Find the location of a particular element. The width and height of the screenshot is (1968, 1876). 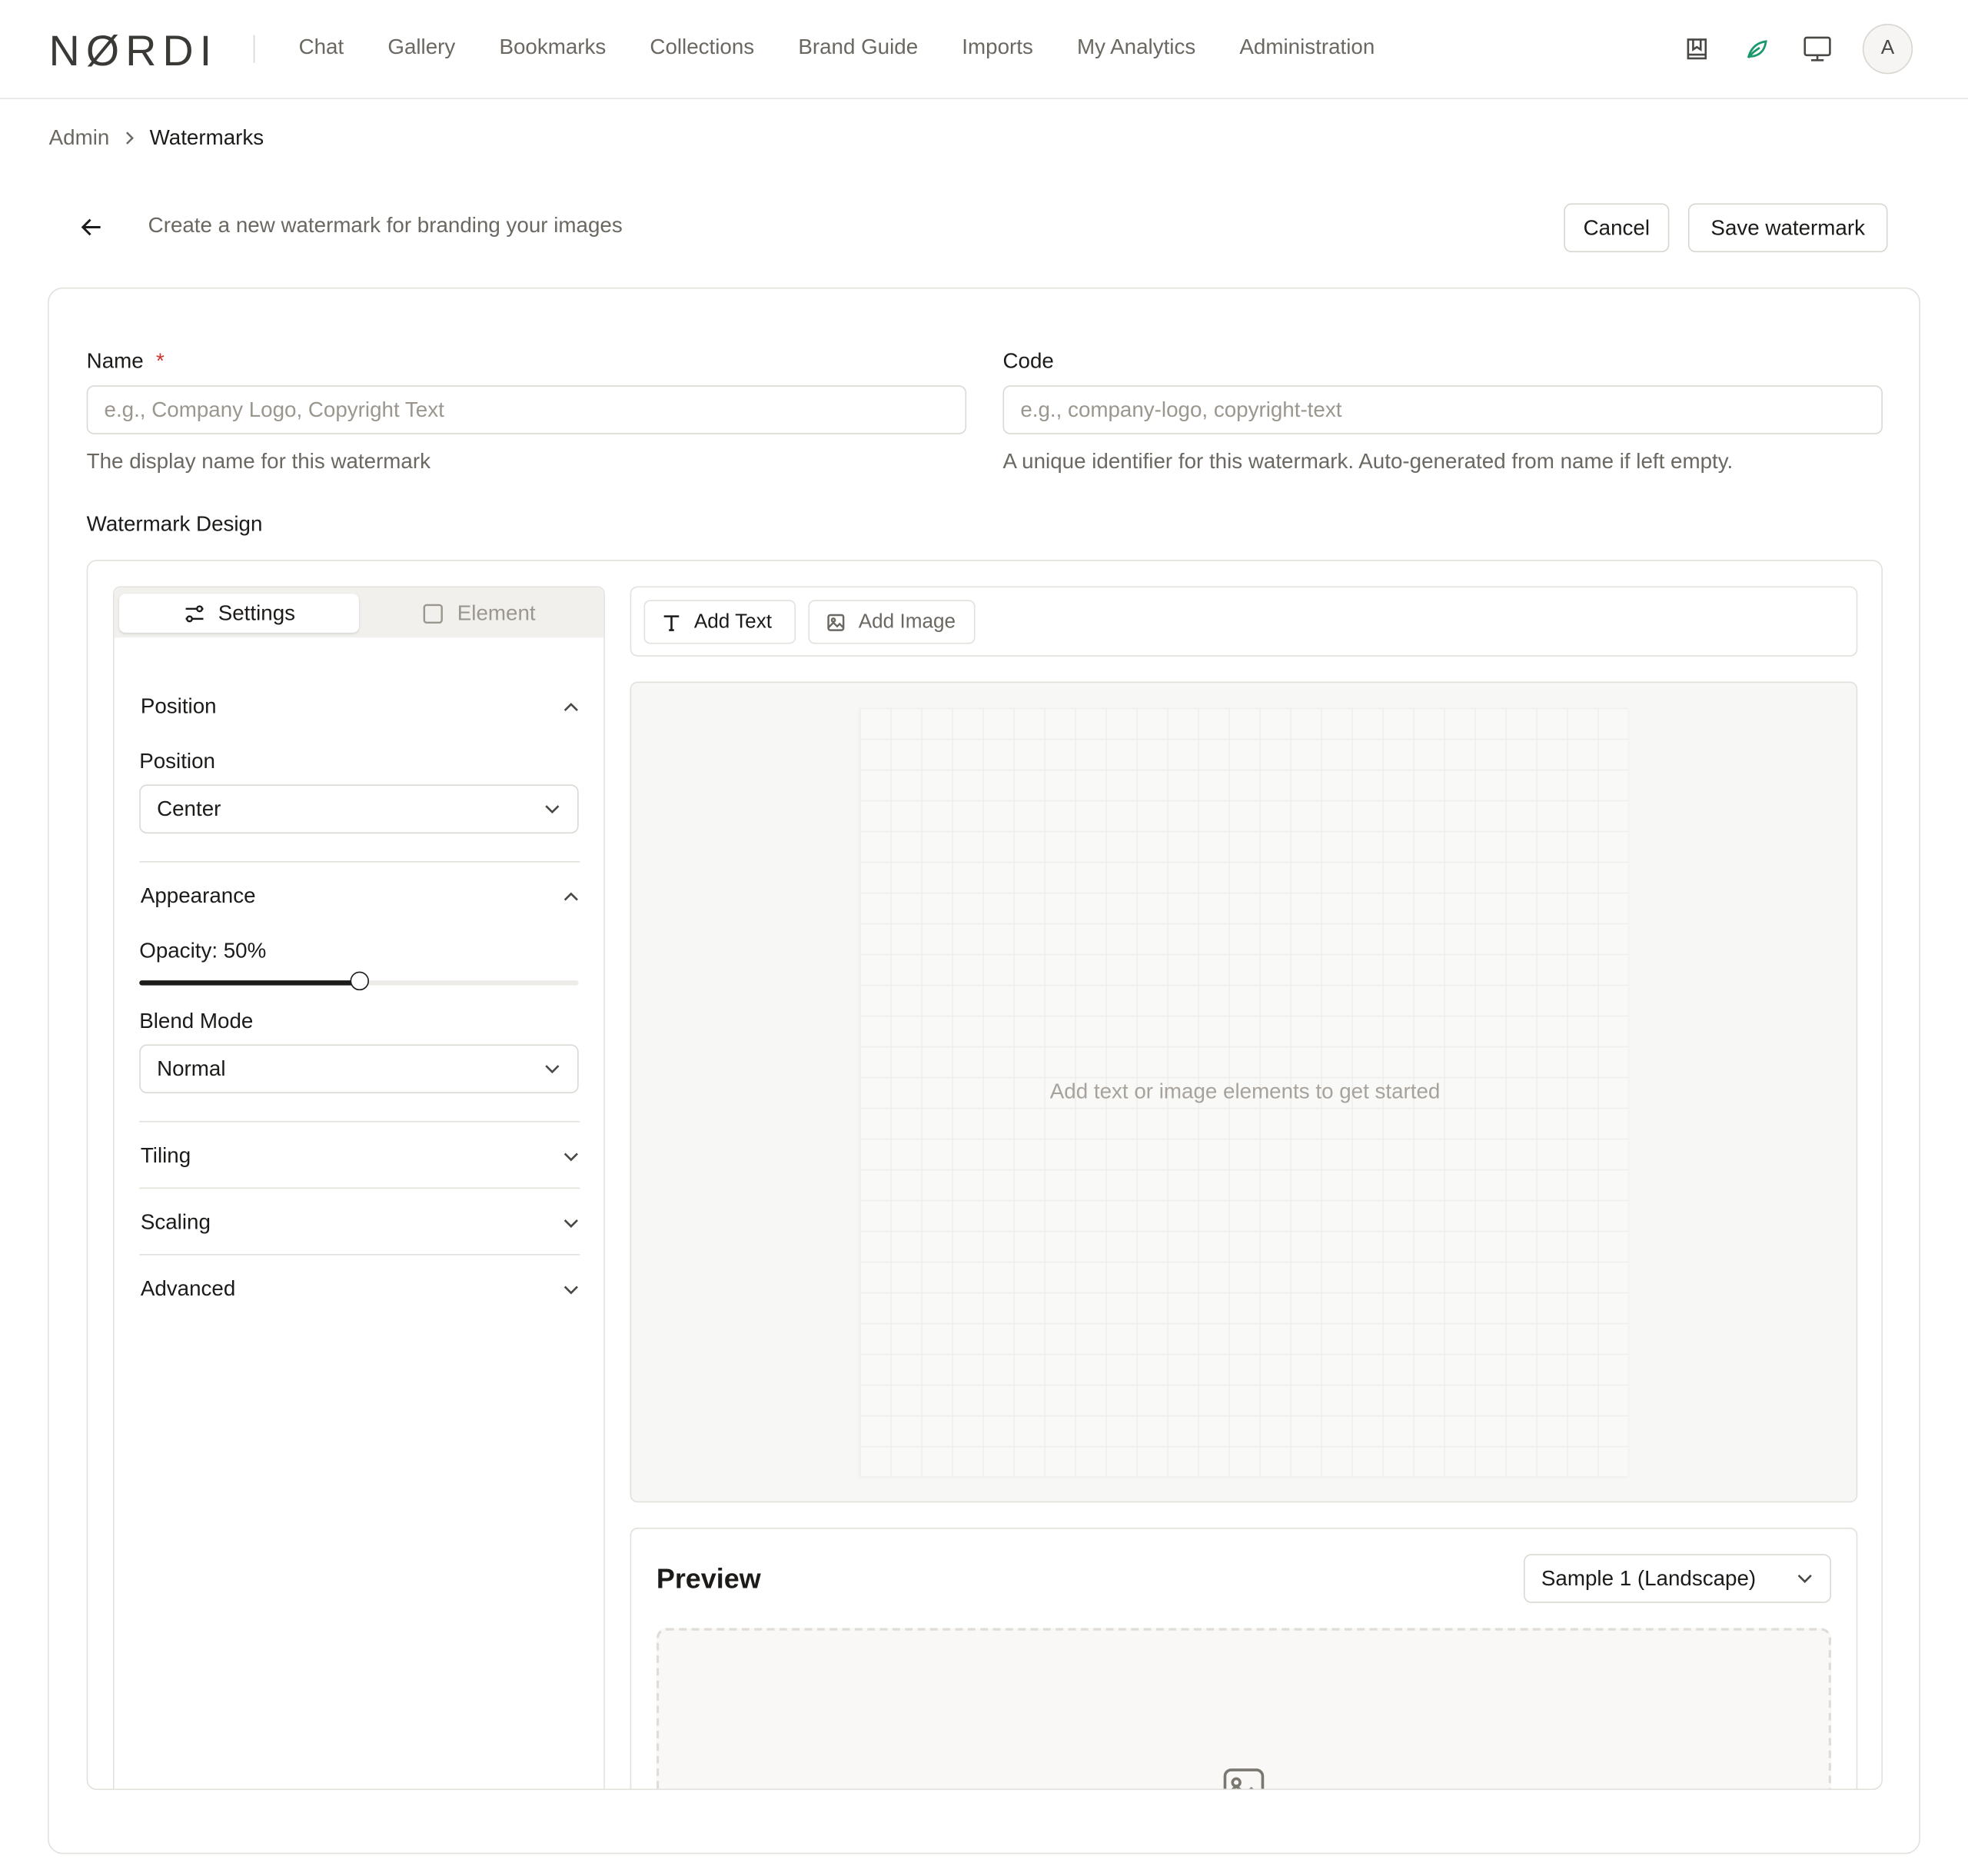

nav-item-my-analytics: My Analytics is located at coordinates (1136, 48).